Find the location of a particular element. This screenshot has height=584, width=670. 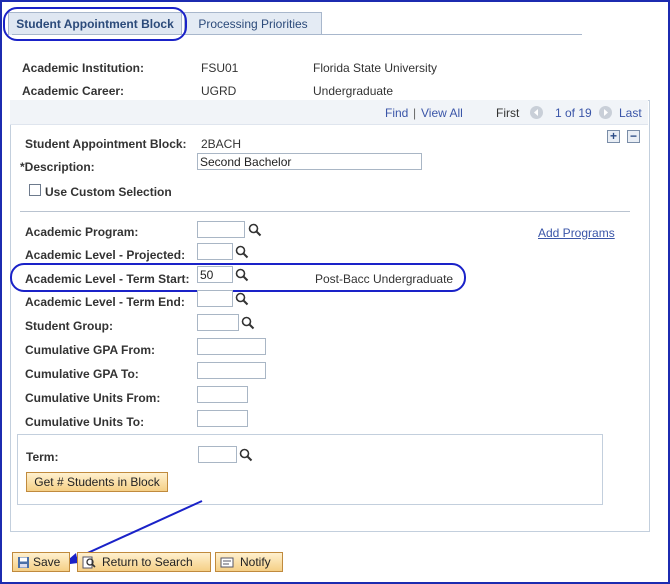

view-all-link: View All is located at coordinates (442, 113).